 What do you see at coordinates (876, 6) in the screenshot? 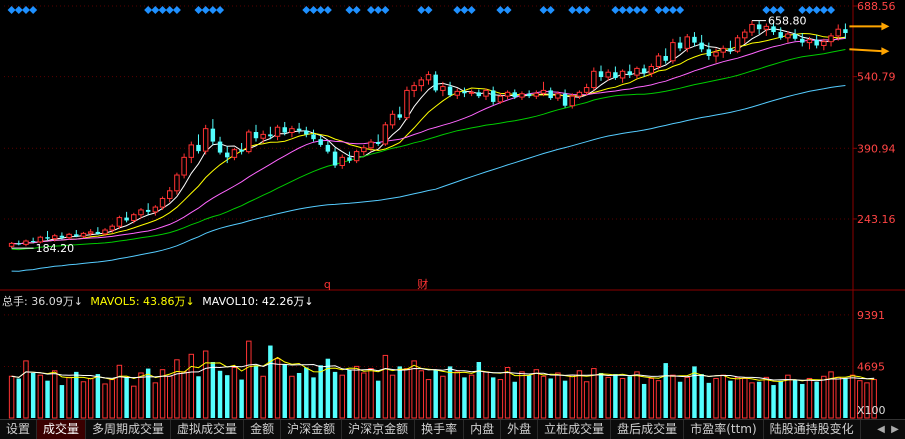
I see `price-tick-label: 688.56` at bounding box center [876, 6].